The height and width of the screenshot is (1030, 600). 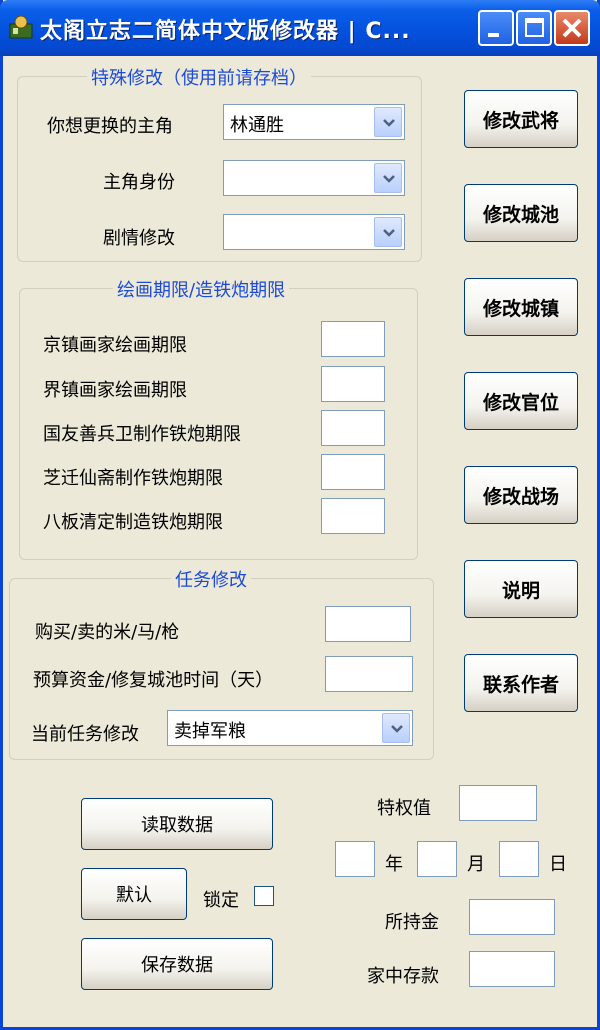 What do you see at coordinates (142, 434) in the screenshot?
I see `painting-row-label: 国友善兵卫制作铁炮期限` at bounding box center [142, 434].